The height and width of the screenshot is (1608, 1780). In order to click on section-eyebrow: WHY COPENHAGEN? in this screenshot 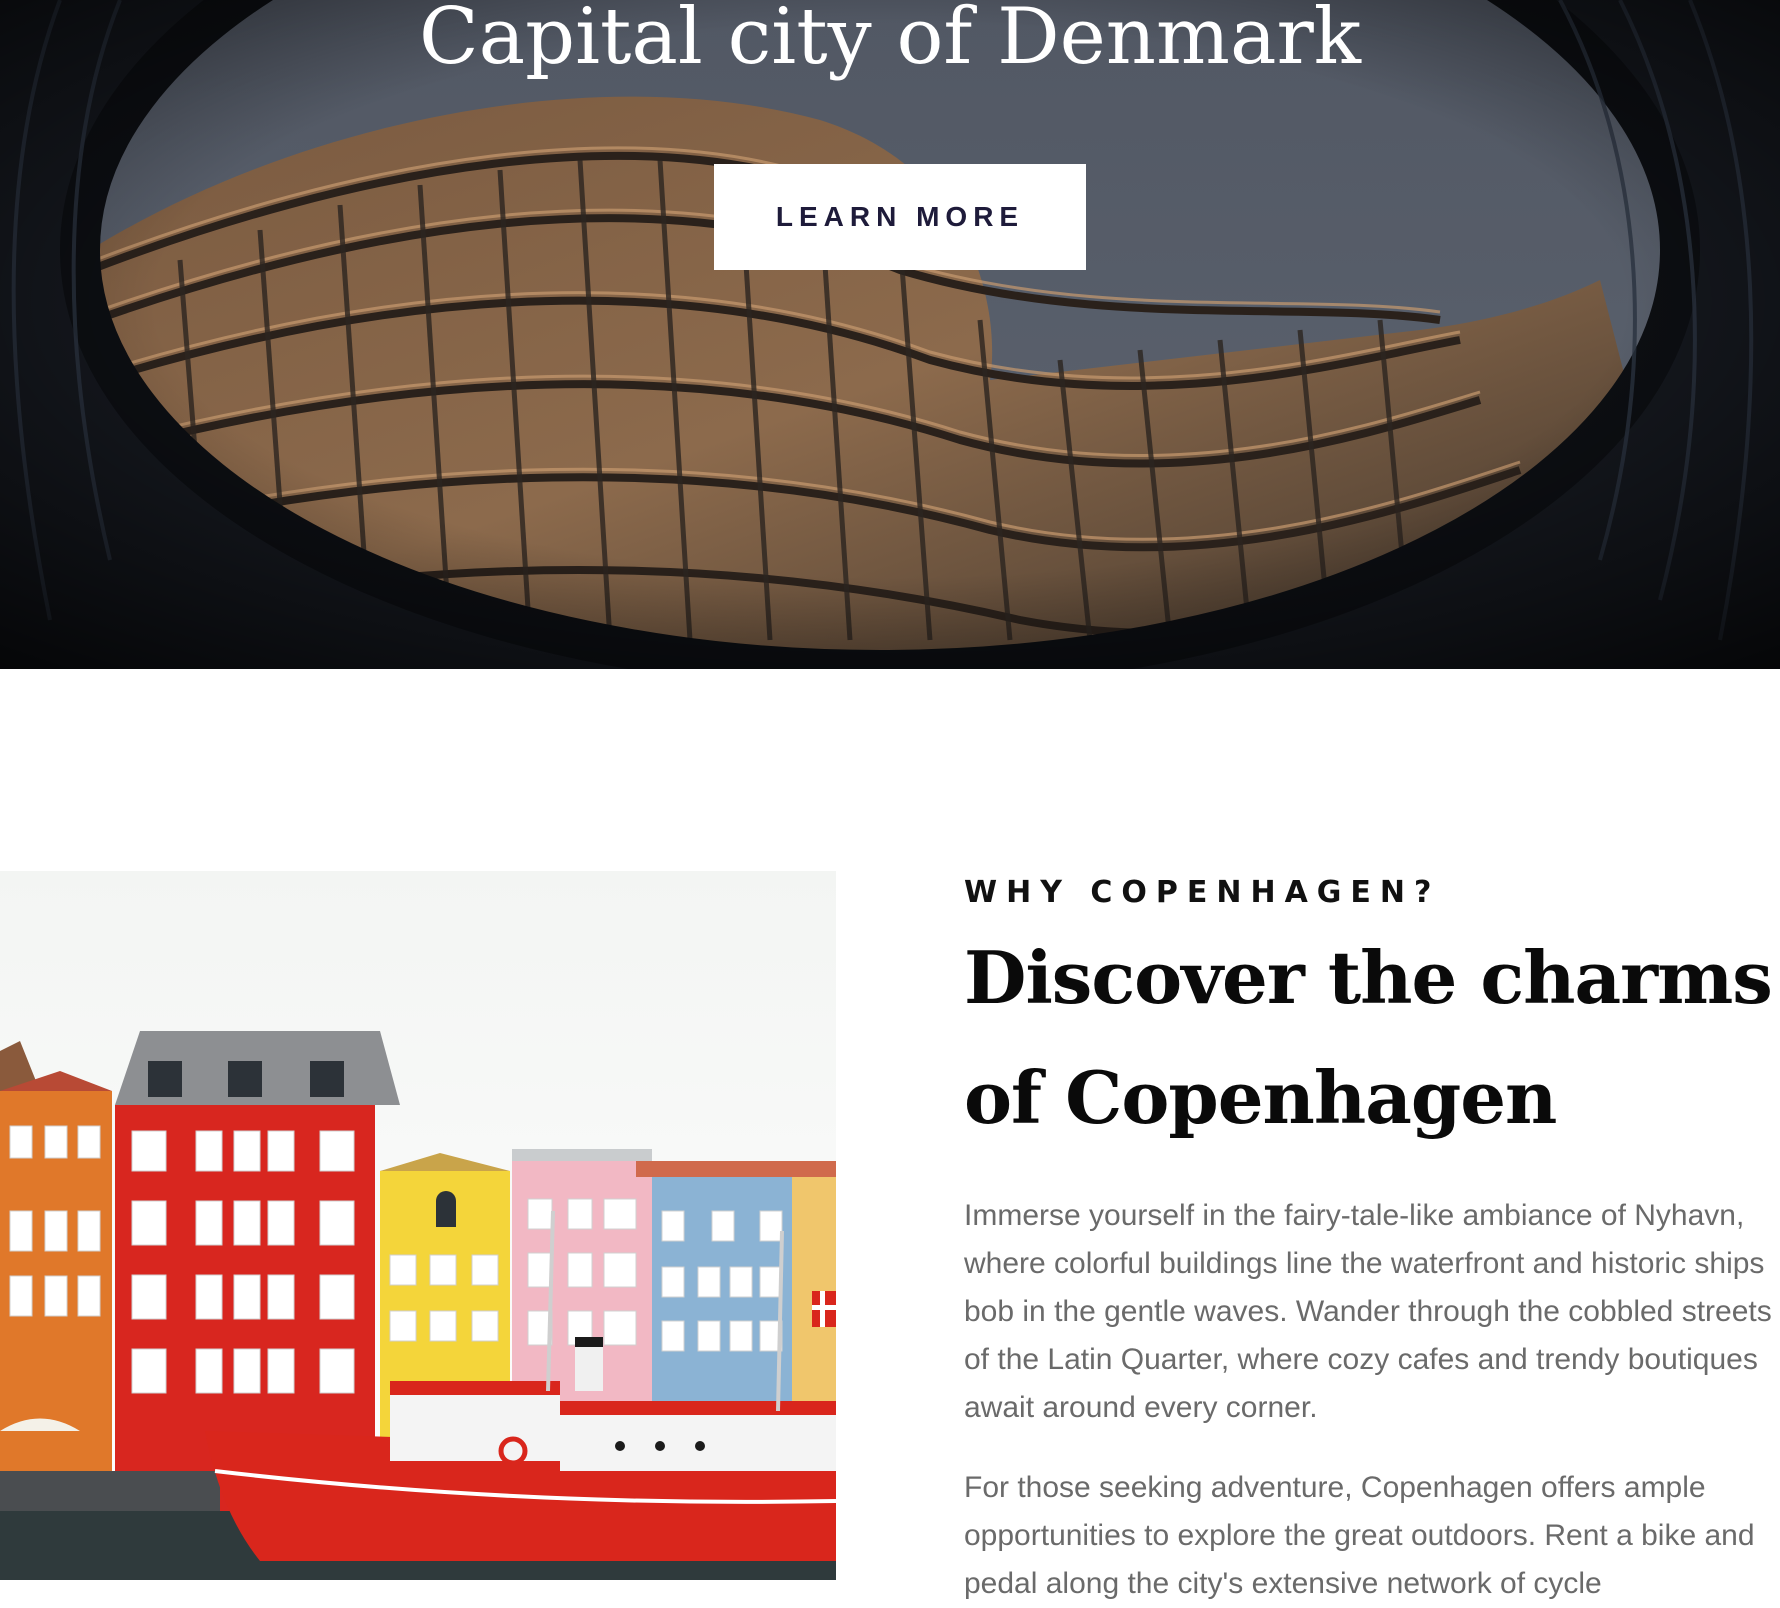, I will do `click(1202, 892)`.